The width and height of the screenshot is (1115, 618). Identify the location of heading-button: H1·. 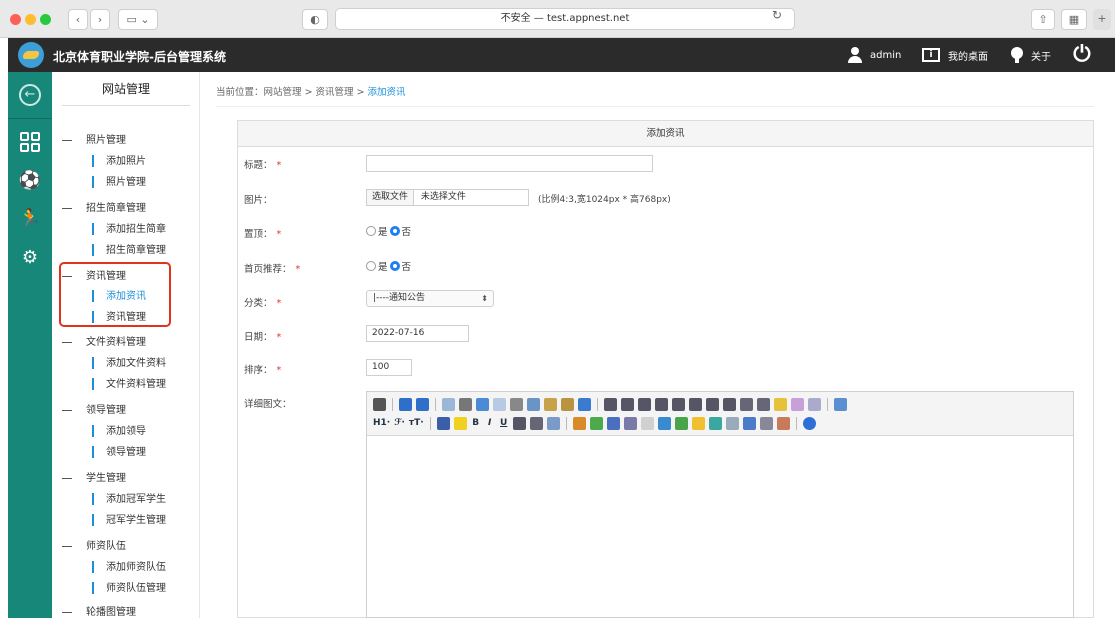
(381, 423).